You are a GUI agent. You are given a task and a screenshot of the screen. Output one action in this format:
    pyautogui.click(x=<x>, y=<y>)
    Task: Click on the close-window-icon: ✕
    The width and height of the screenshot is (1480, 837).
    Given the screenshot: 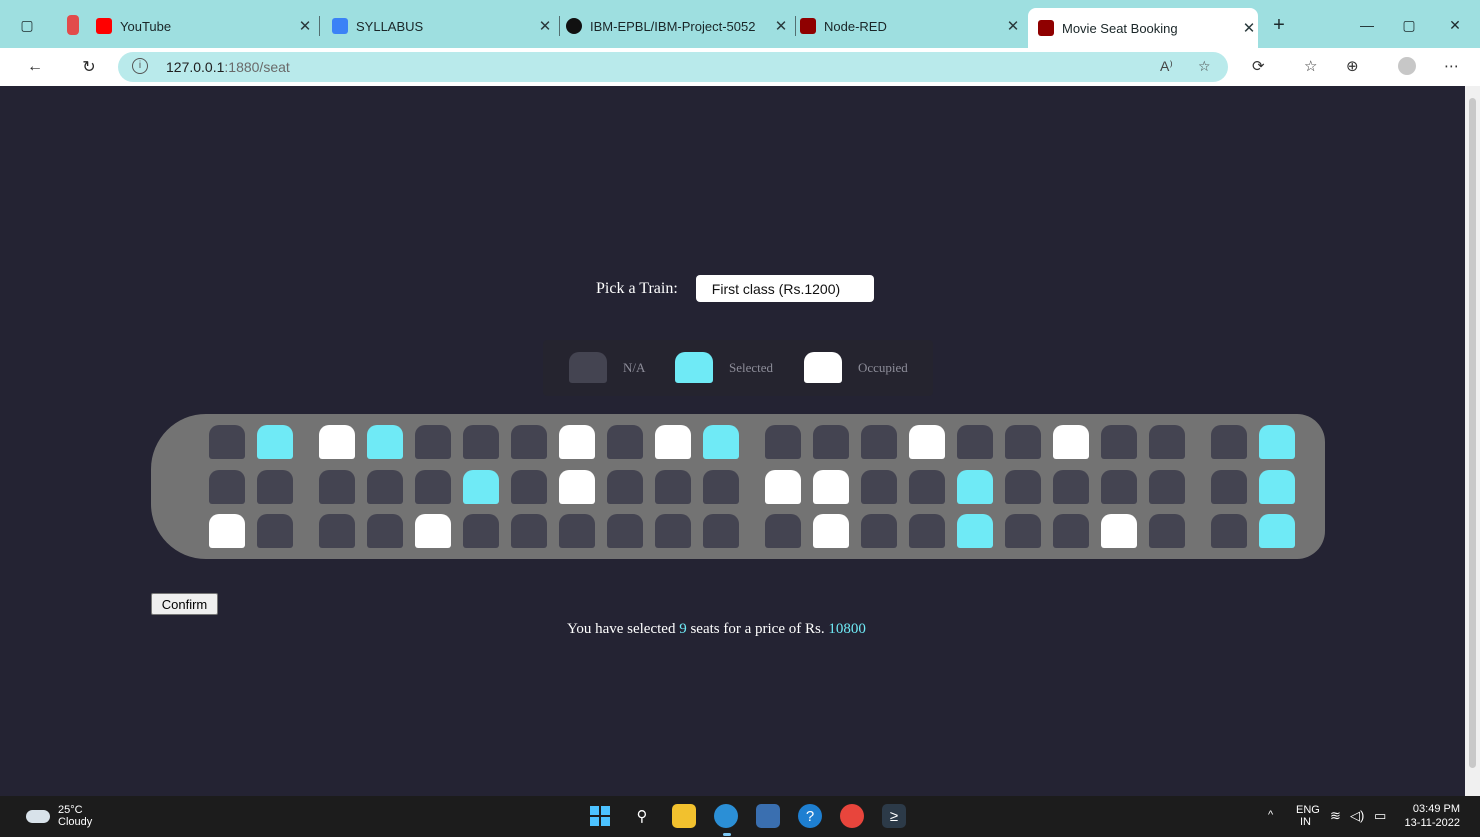 What is the action you would take?
    pyautogui.click(x=1455, y=25)
    